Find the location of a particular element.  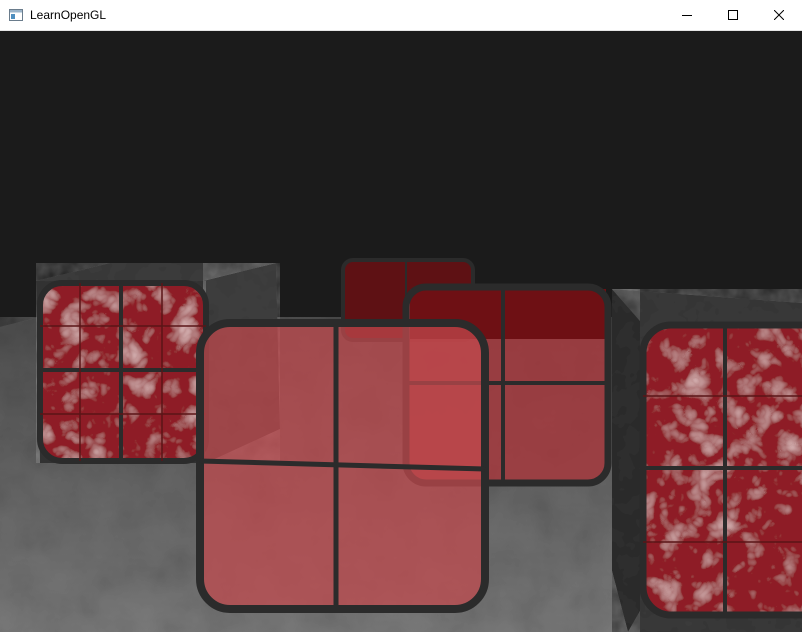

app-window-icon is located at coordinates (16, 15).